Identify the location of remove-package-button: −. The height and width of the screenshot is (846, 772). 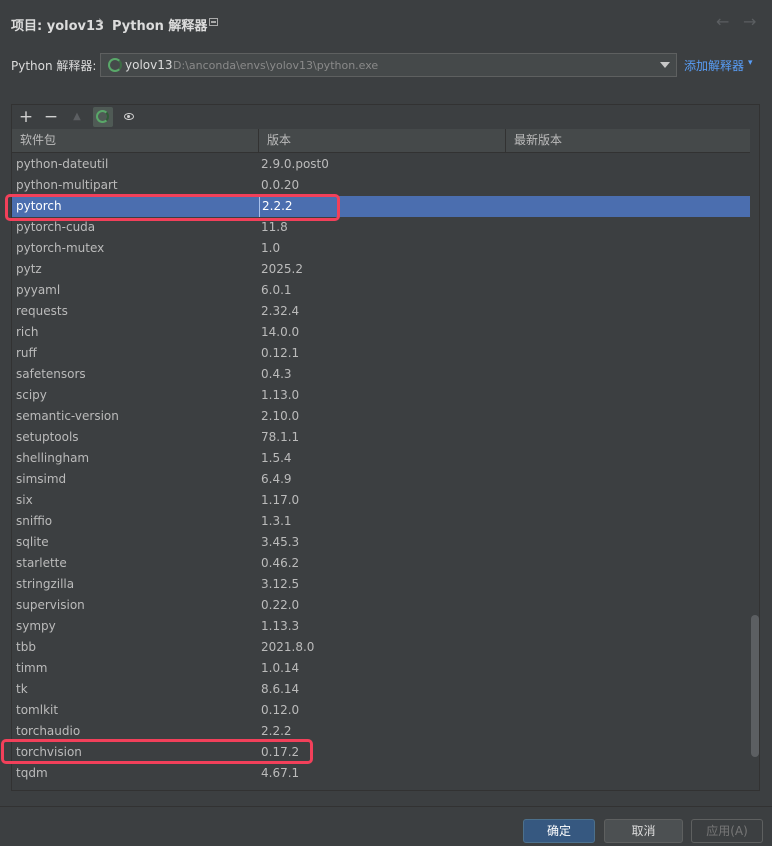
(51, 117).